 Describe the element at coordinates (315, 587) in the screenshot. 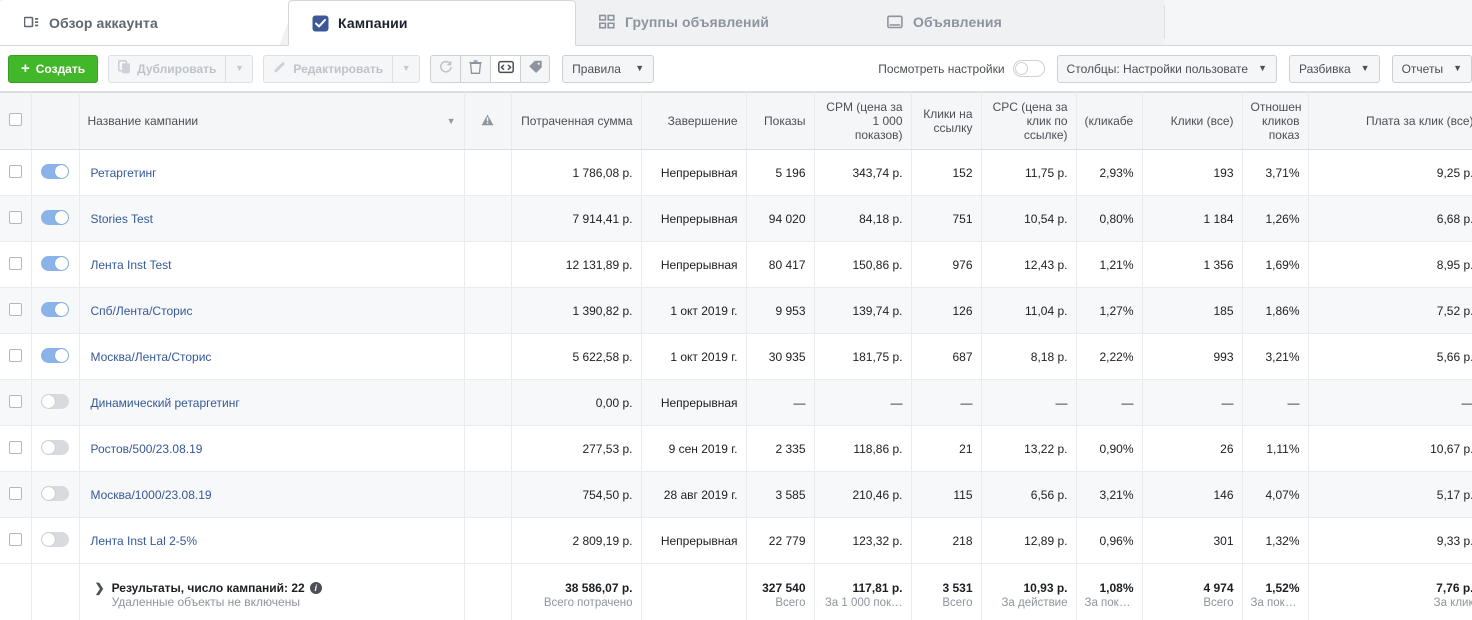

I see `info-icon: i` at that location.